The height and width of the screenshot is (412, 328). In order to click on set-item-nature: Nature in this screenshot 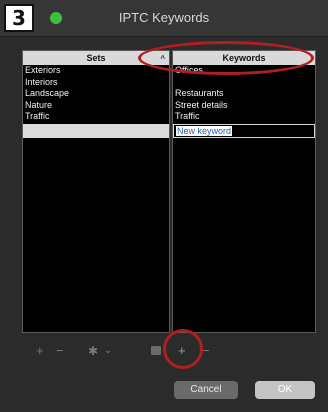, I will do `click(96, 106)`.